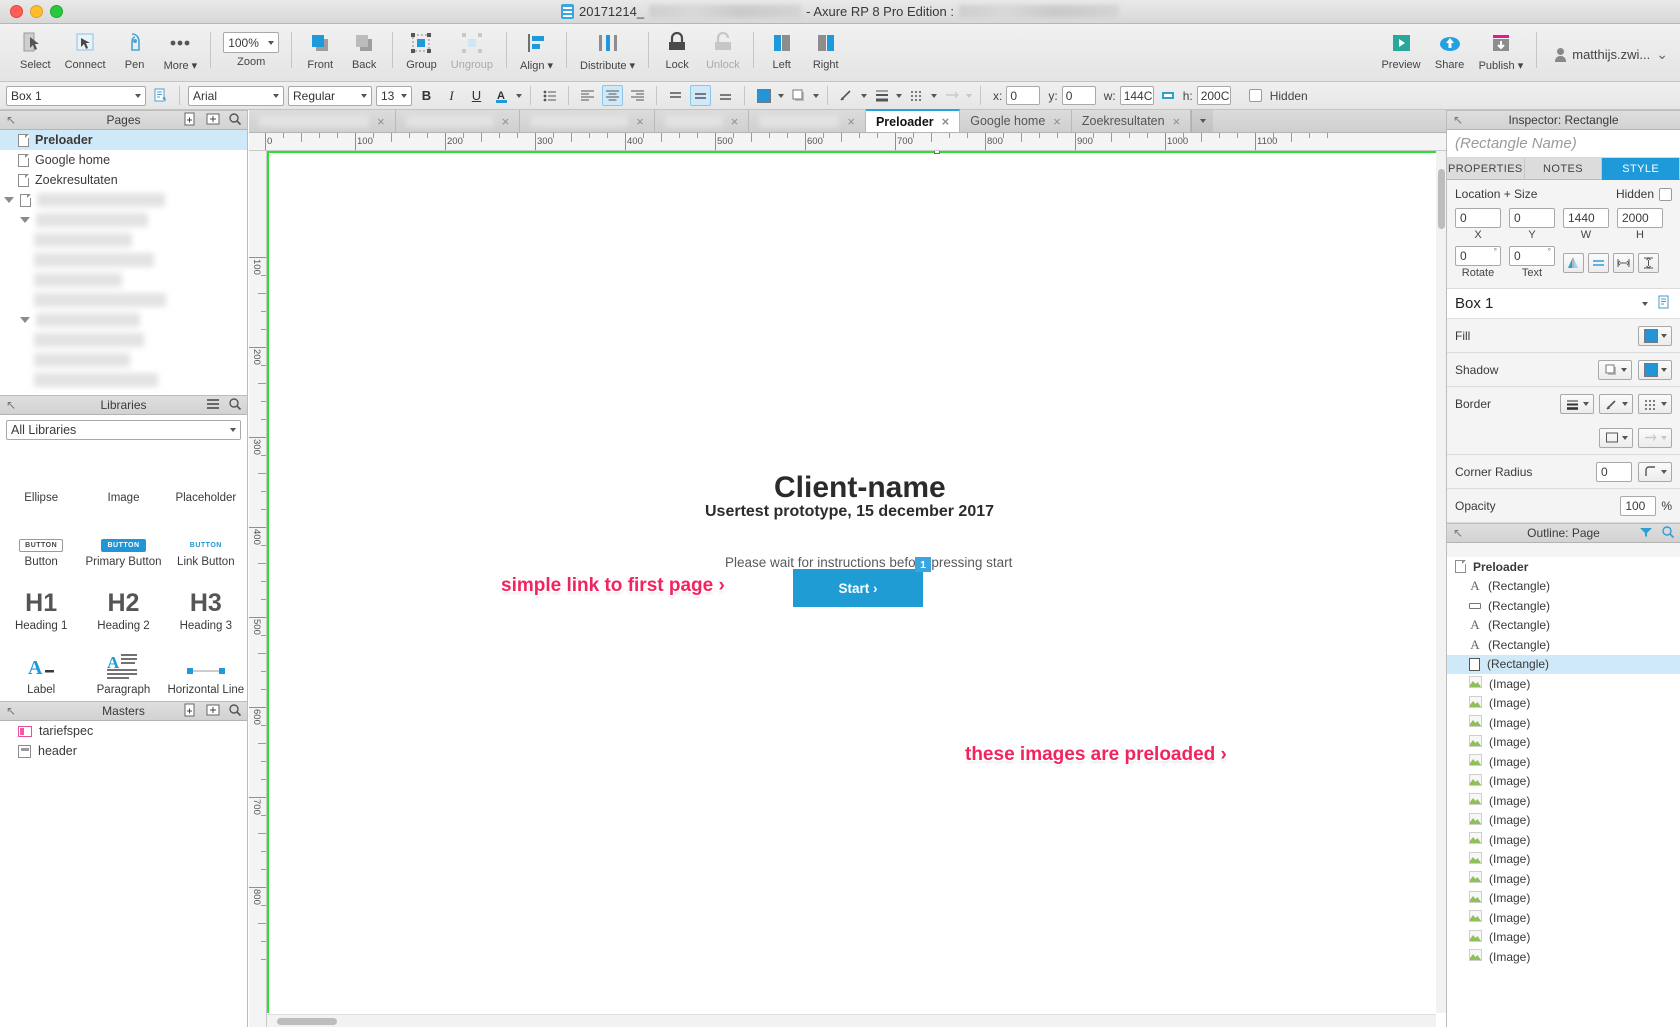 The width and height of the screenshot is (1680, 1027). What do you see at coordinates (913, 120) in the screenshot?
I see `canvas-tab-preloader: Preloader ×` at bounding box center [913, 120].